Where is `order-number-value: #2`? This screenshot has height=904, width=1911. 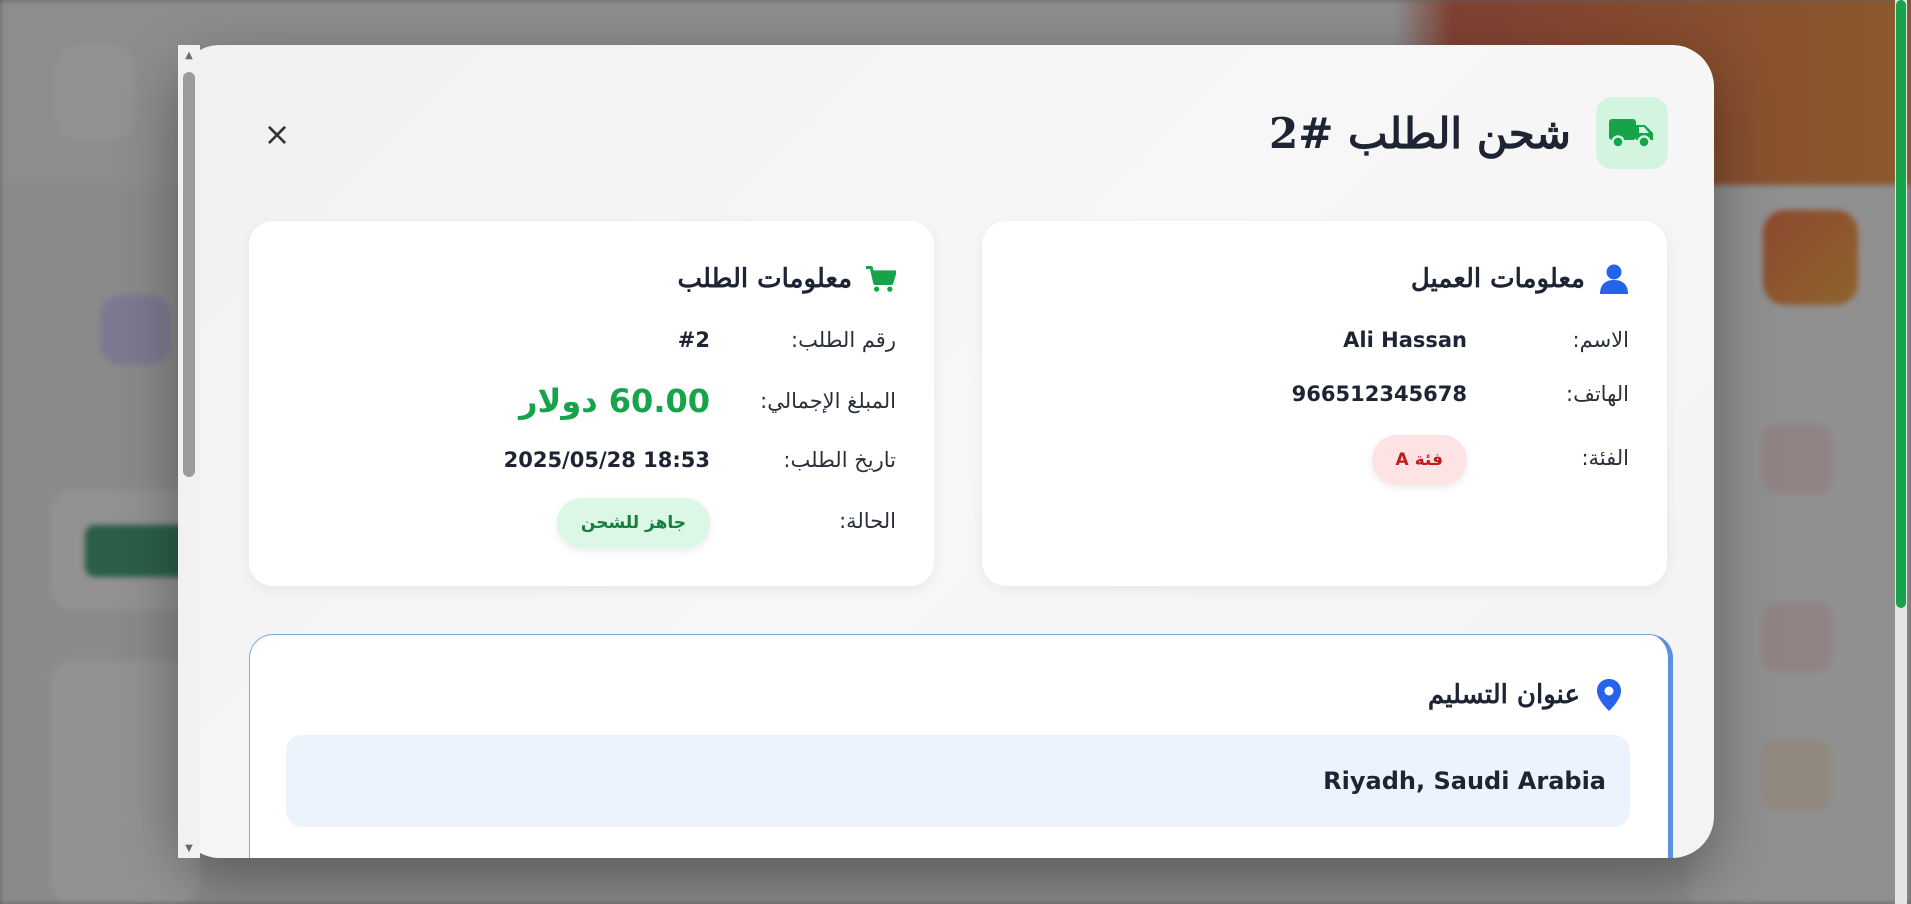 order-number-value: #2 is located at coordinates (693, 340).